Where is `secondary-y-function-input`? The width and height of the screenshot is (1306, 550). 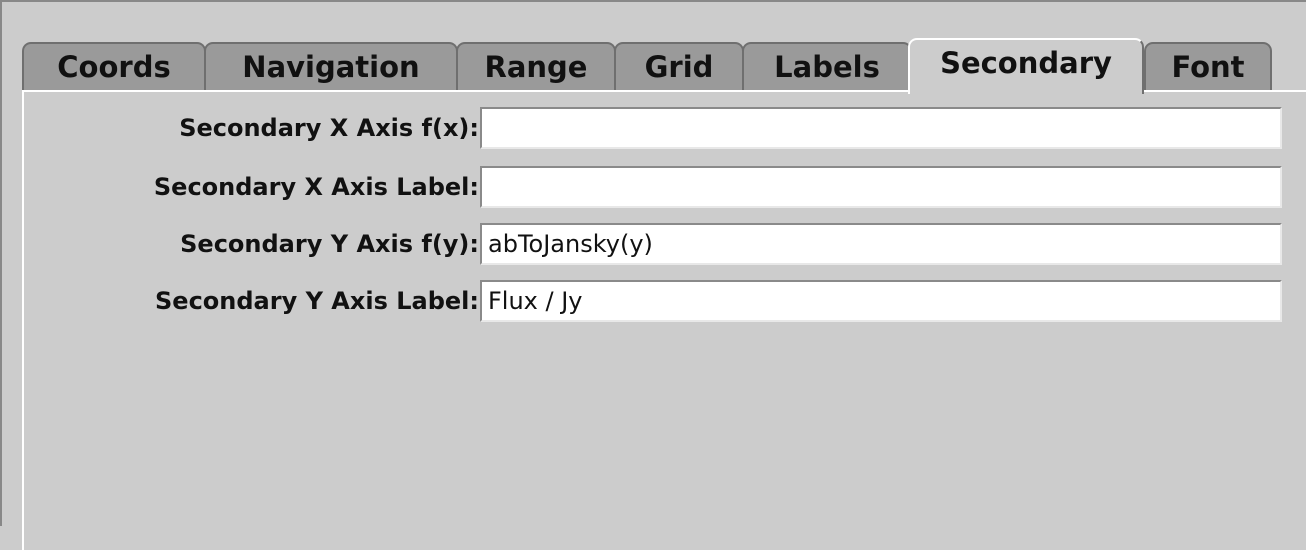
secondary-y-function-input is located at coordinates (881, 244).